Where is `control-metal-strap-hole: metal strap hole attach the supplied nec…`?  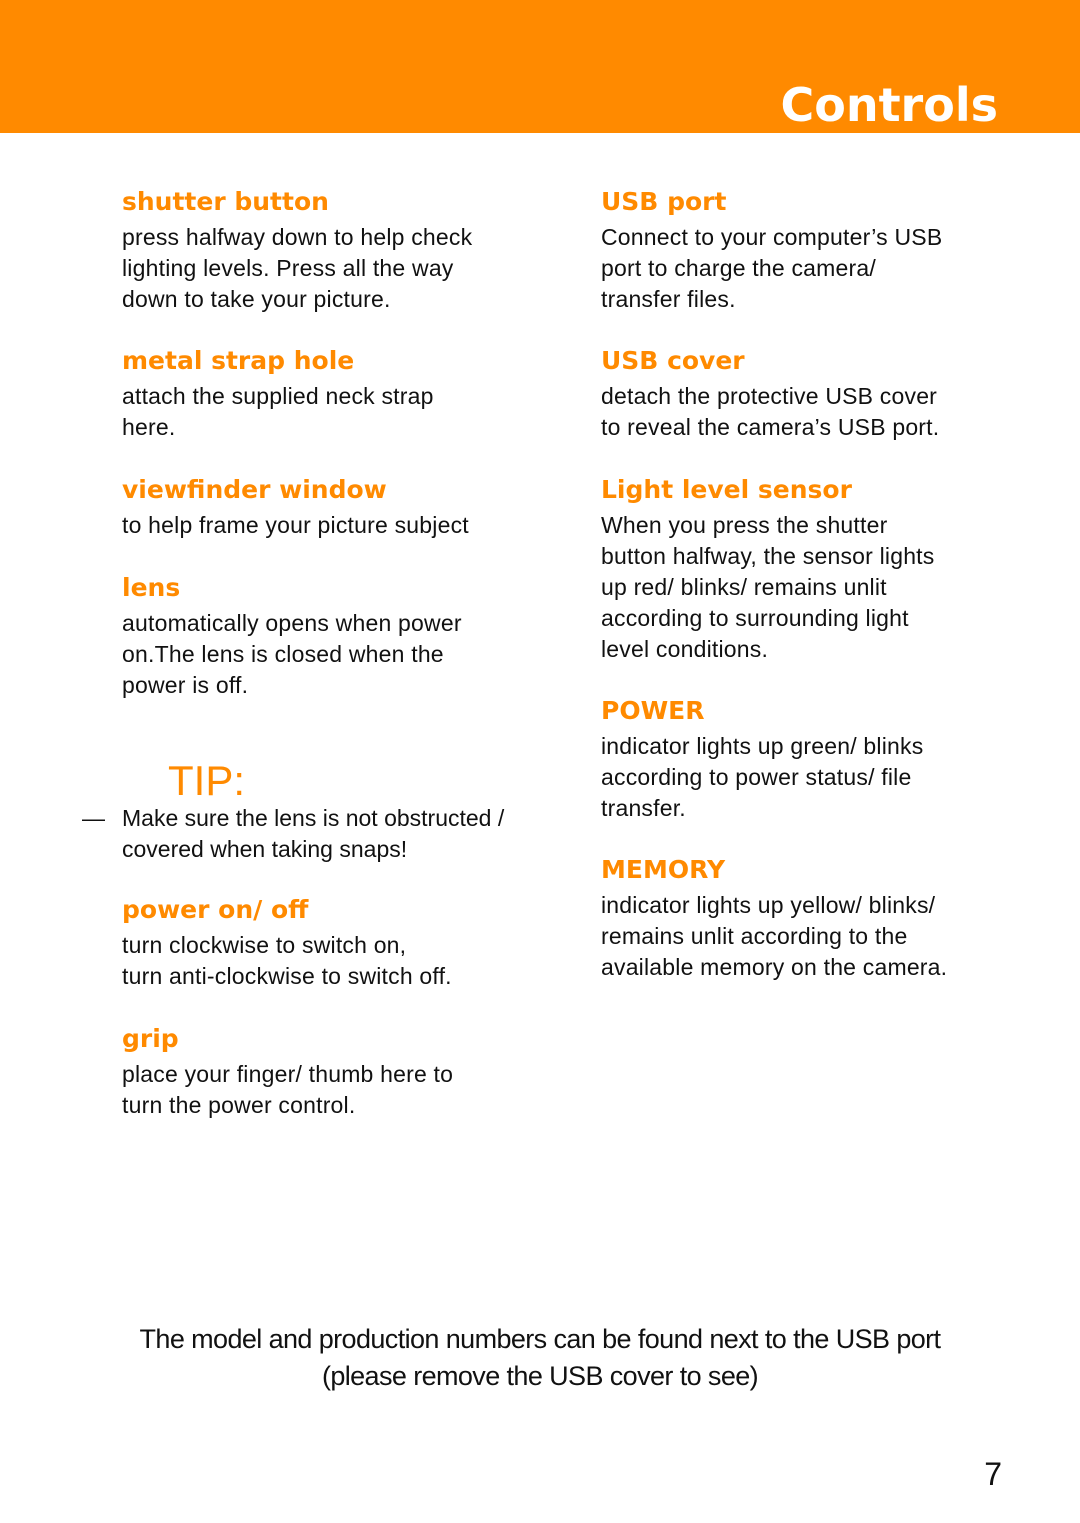 control-metal-strap-hole: metal strap hole attach the supplied nec… is located at coordinates (278, 394).